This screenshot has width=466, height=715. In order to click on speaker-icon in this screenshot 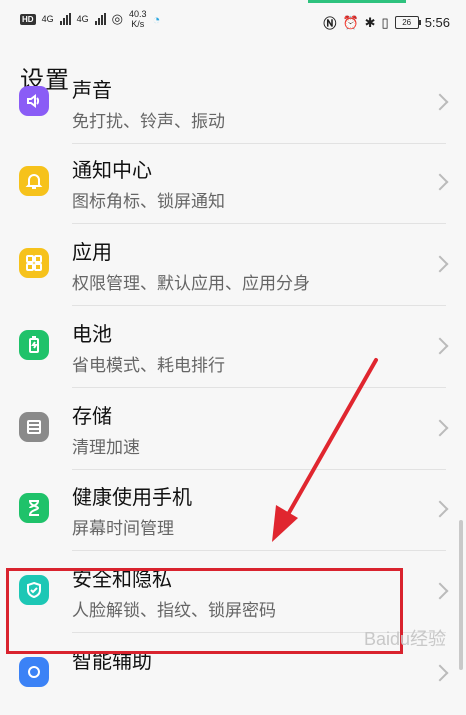, I will do `click(34, 101)`.